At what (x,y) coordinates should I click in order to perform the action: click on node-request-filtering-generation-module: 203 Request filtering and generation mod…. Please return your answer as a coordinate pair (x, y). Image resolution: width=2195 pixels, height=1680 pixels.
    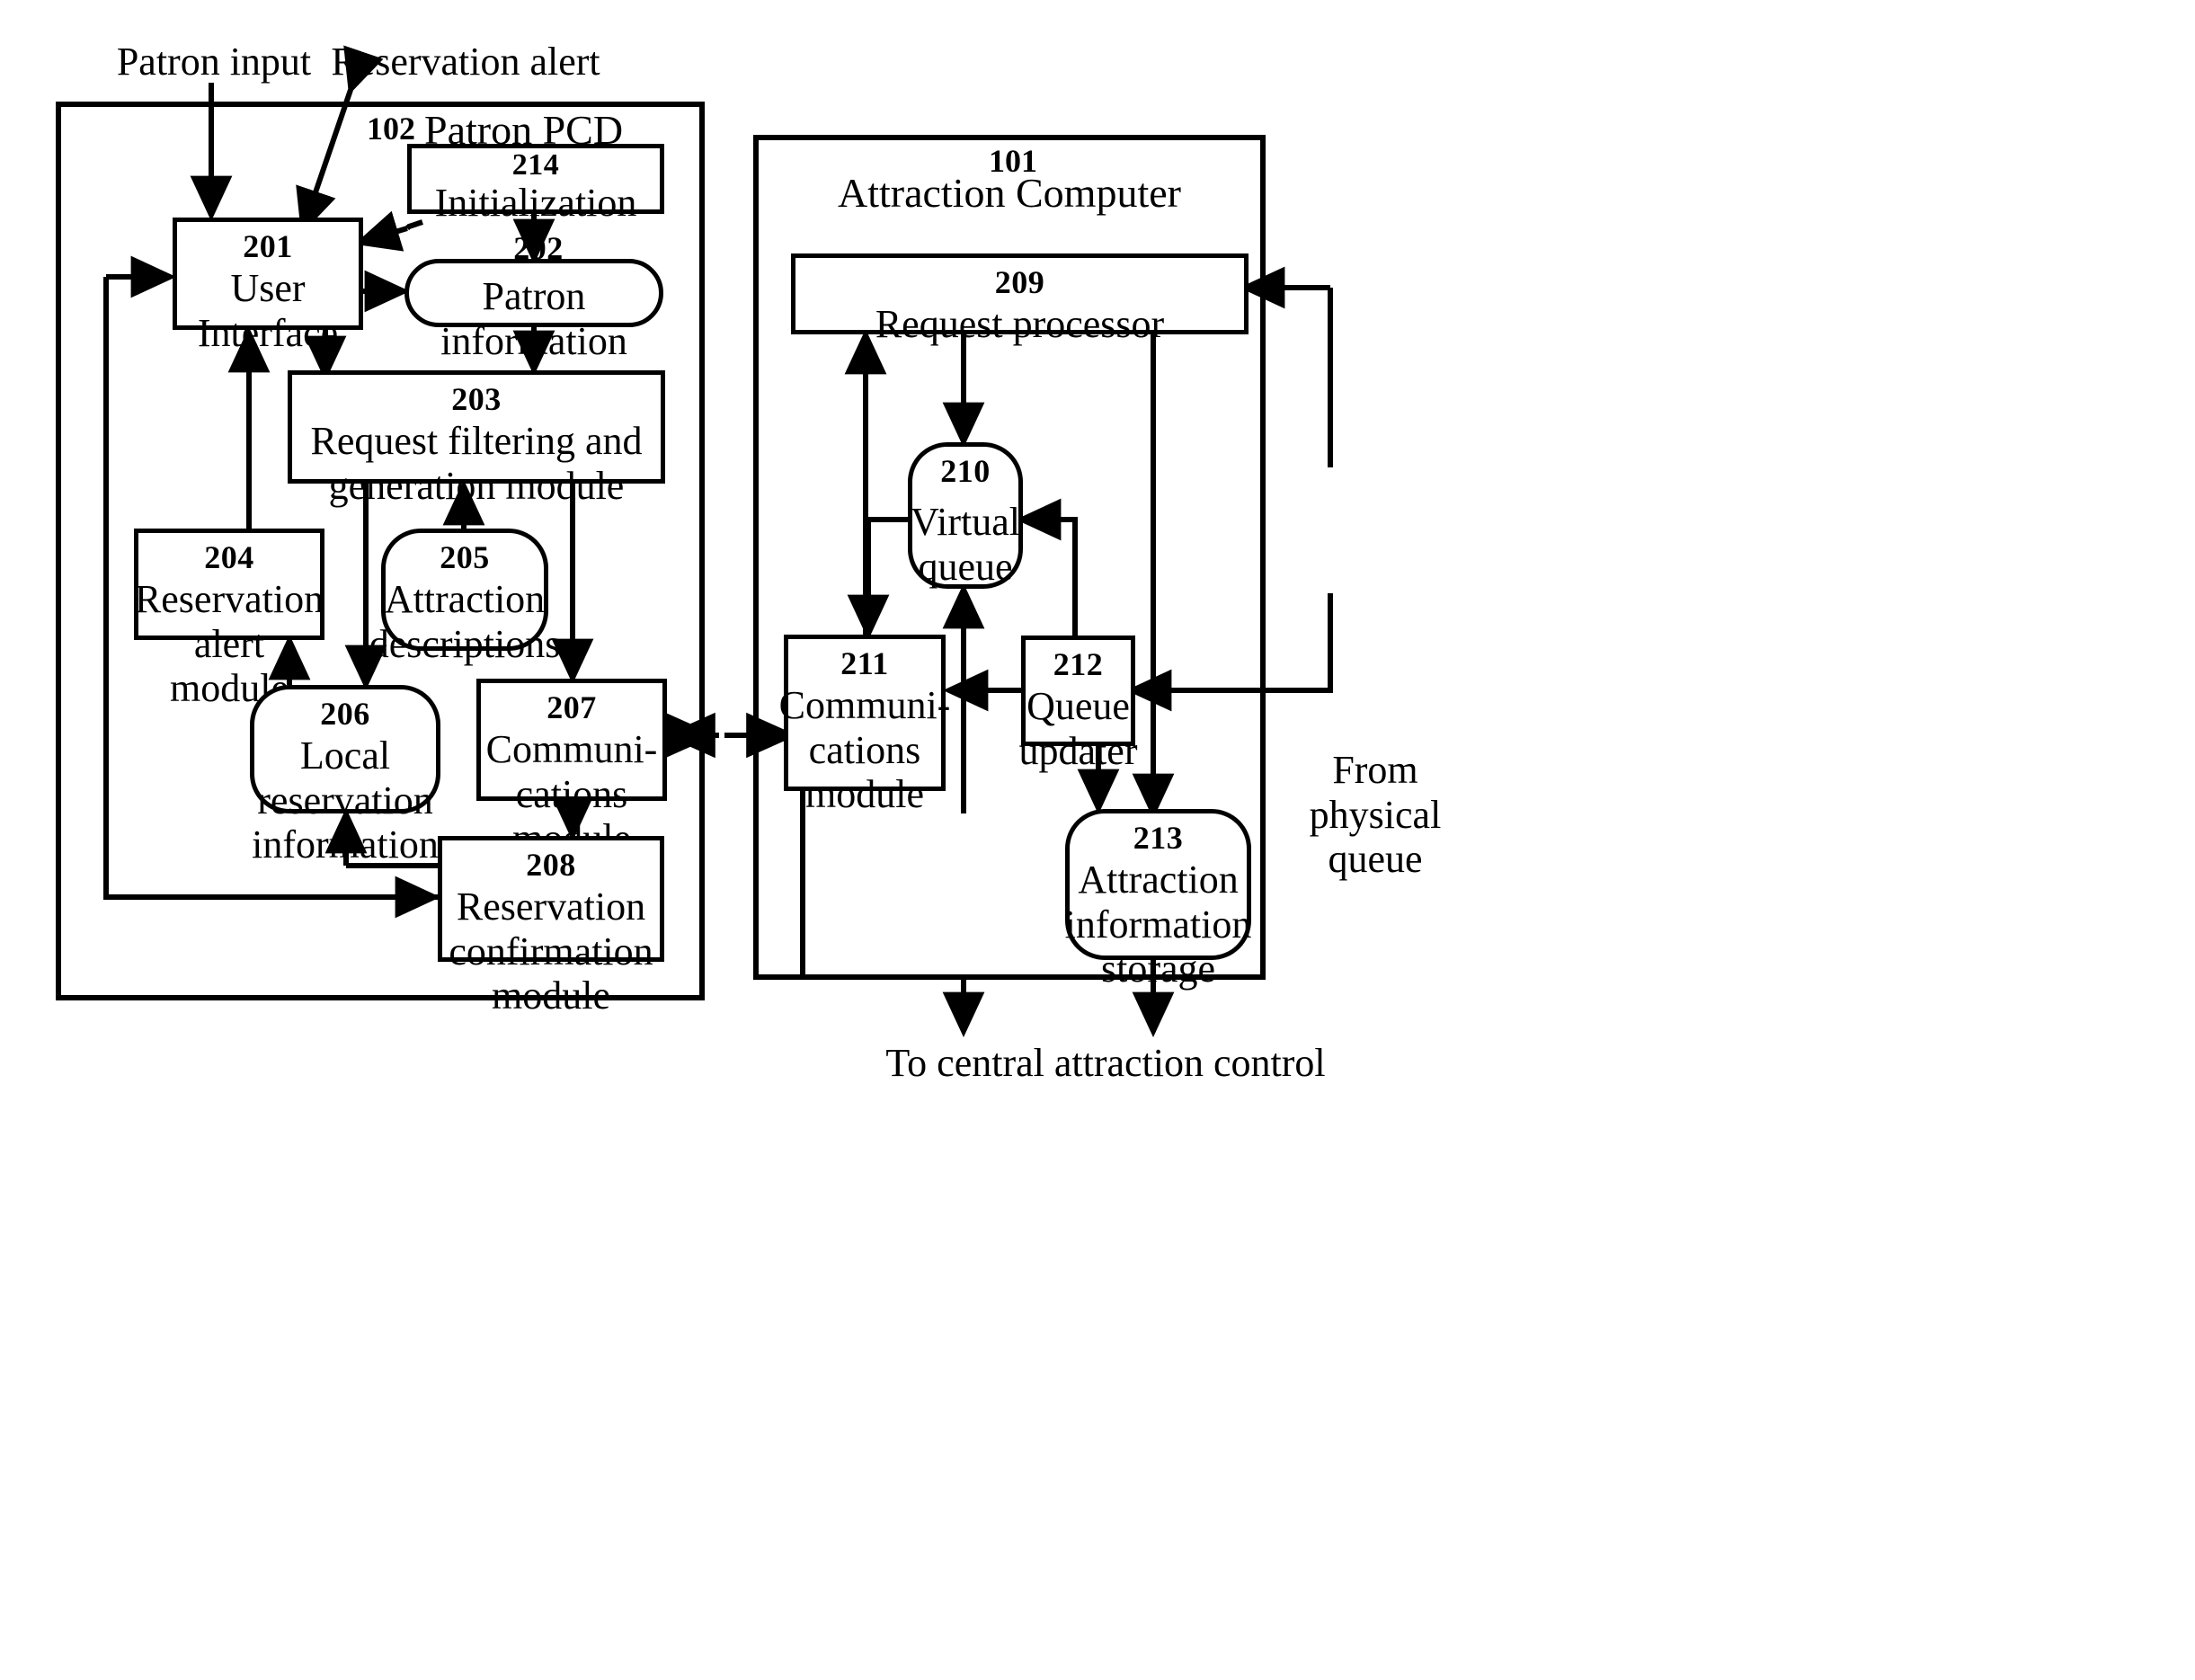
    Looking at the image, I should click on (476, 439).